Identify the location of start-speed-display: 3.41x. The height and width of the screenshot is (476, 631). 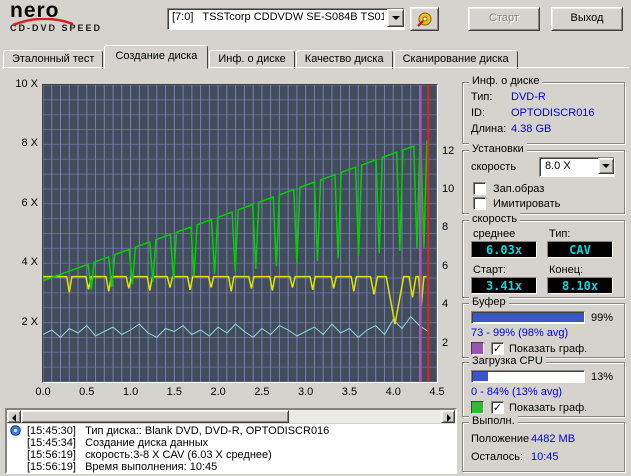
(504, 285).